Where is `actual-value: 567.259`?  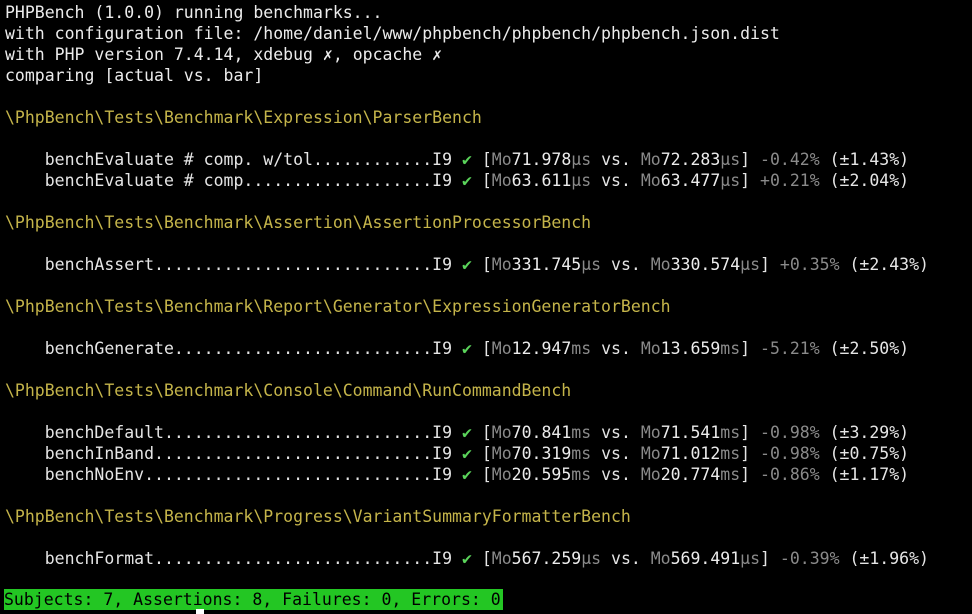
actual-value: 567.259 is located at coordinates (546, 558).